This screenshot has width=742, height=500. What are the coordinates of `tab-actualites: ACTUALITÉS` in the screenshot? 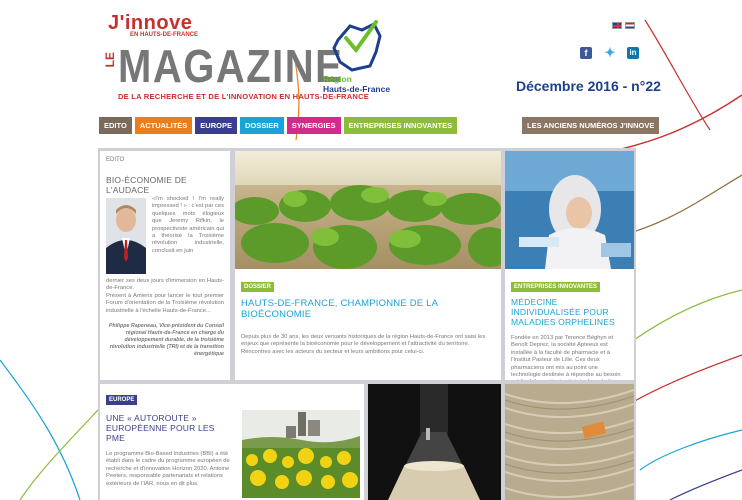 It's located at (163, 125).